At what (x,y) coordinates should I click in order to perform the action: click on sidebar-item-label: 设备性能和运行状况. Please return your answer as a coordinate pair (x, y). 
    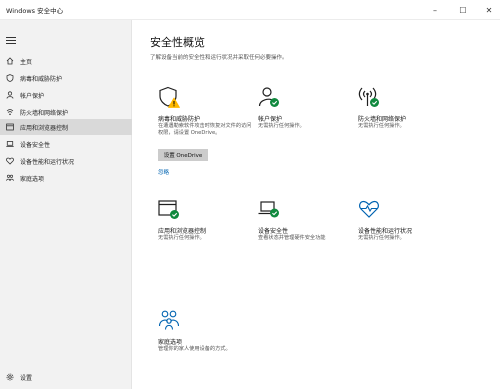
    Looking at the image, I should click on (47, 162).